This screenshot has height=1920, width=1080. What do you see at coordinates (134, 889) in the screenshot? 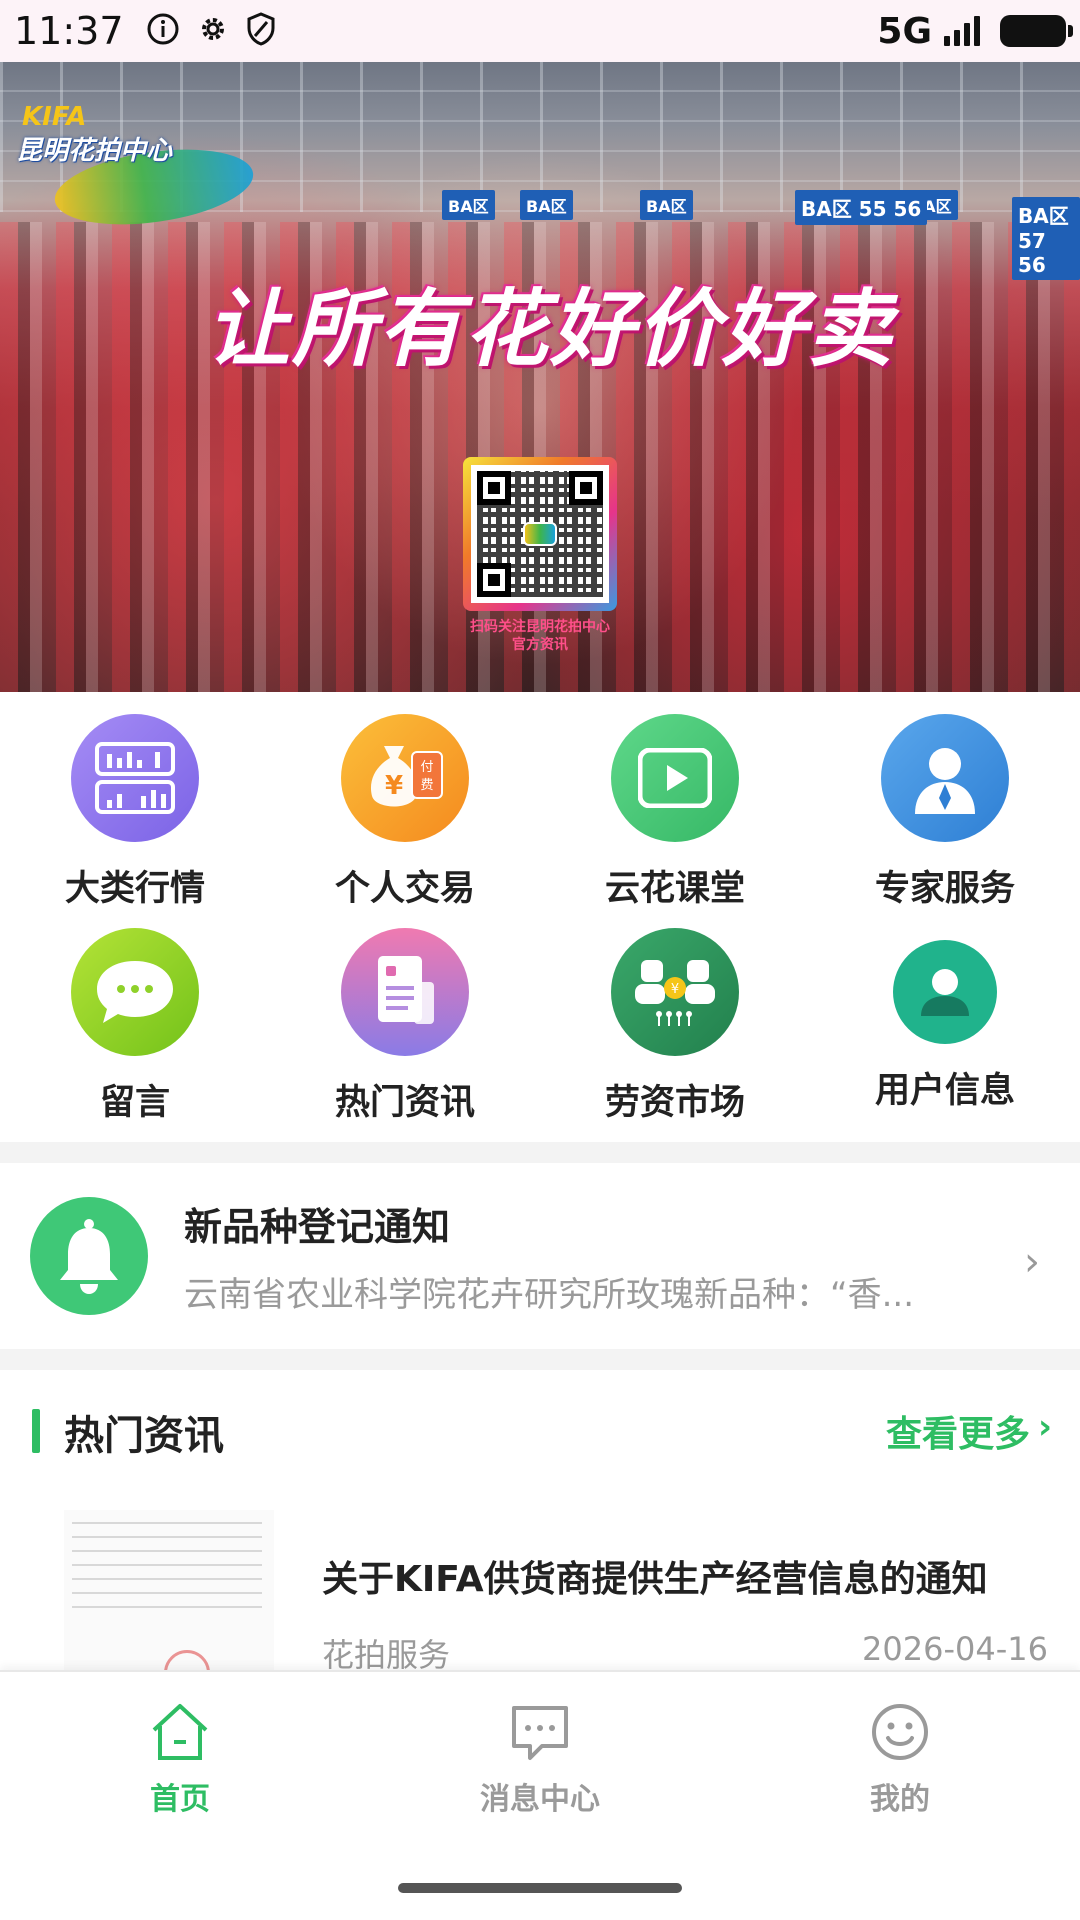
I see `grid-label: 大类行情` at bounding box center [134, 889].